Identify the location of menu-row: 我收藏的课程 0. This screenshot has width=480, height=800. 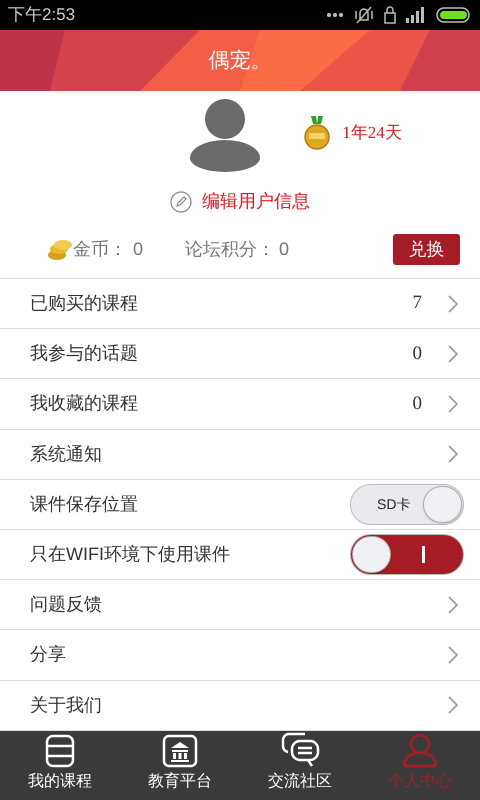
(240, 404).